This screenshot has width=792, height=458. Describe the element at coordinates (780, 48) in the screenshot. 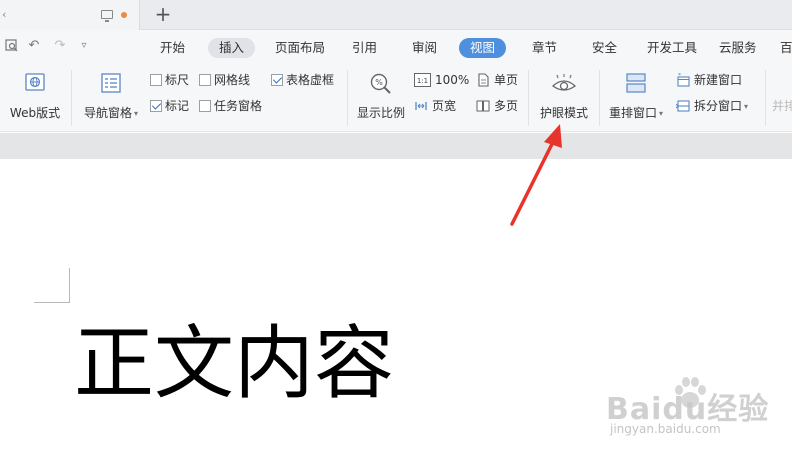

I see `menu-overflow-item: 百` at that location.